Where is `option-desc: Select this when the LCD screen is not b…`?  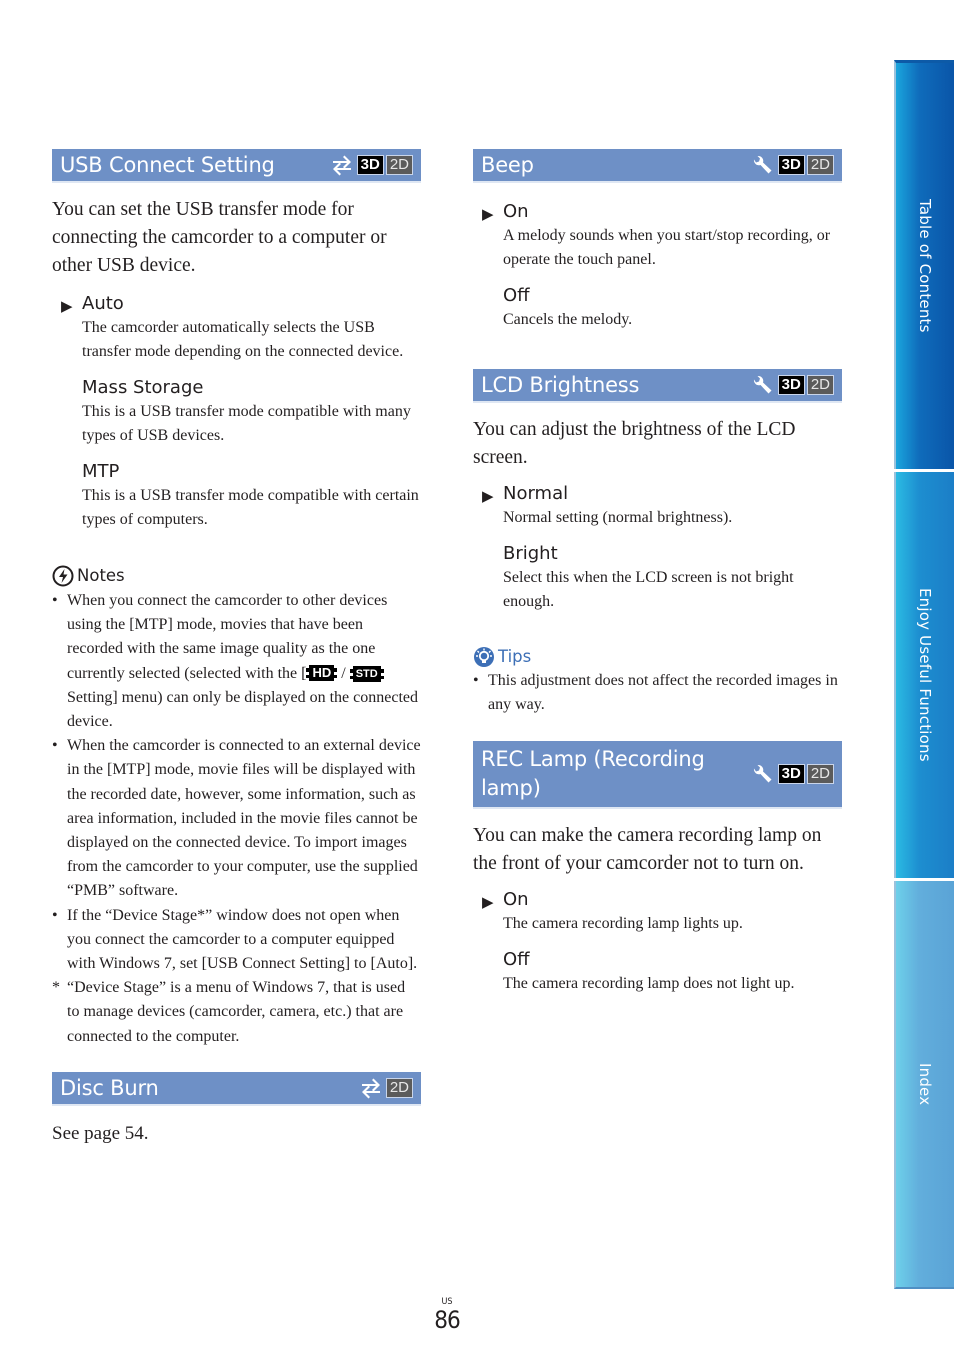 option-desc: Select this when the LCD screen is not b… is located at coordinates (648, 589).